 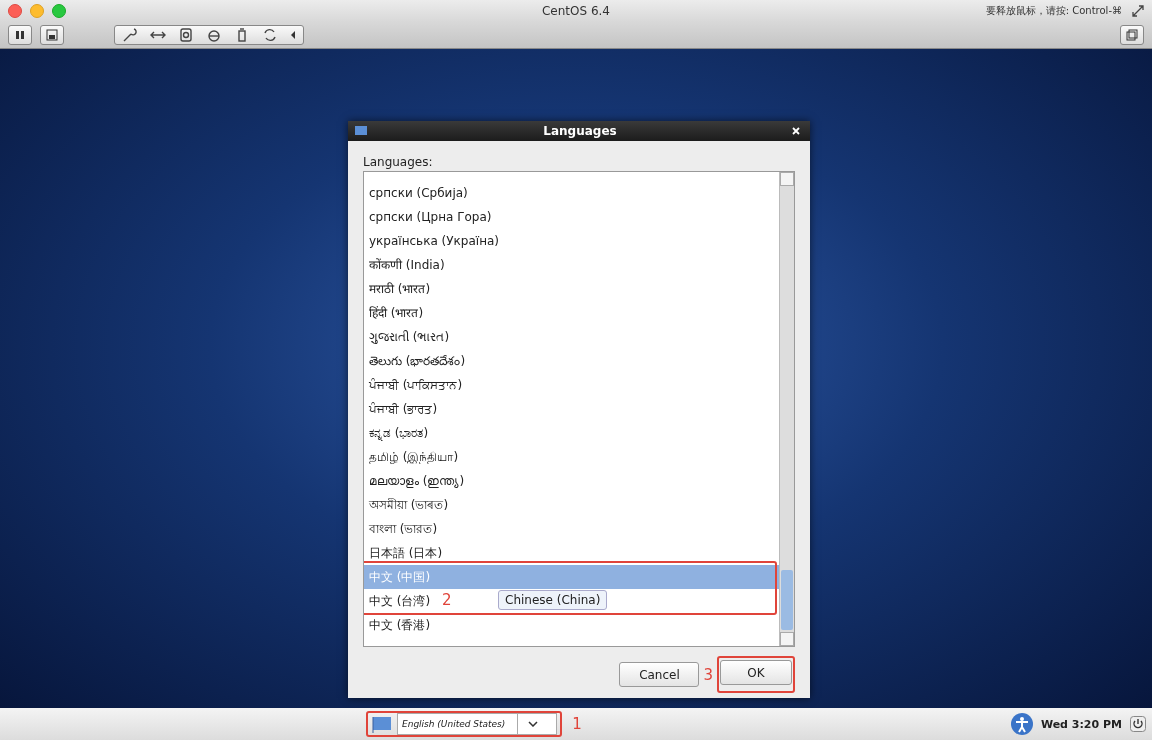 I want to click on display-icon, so click(x=52, y=35).